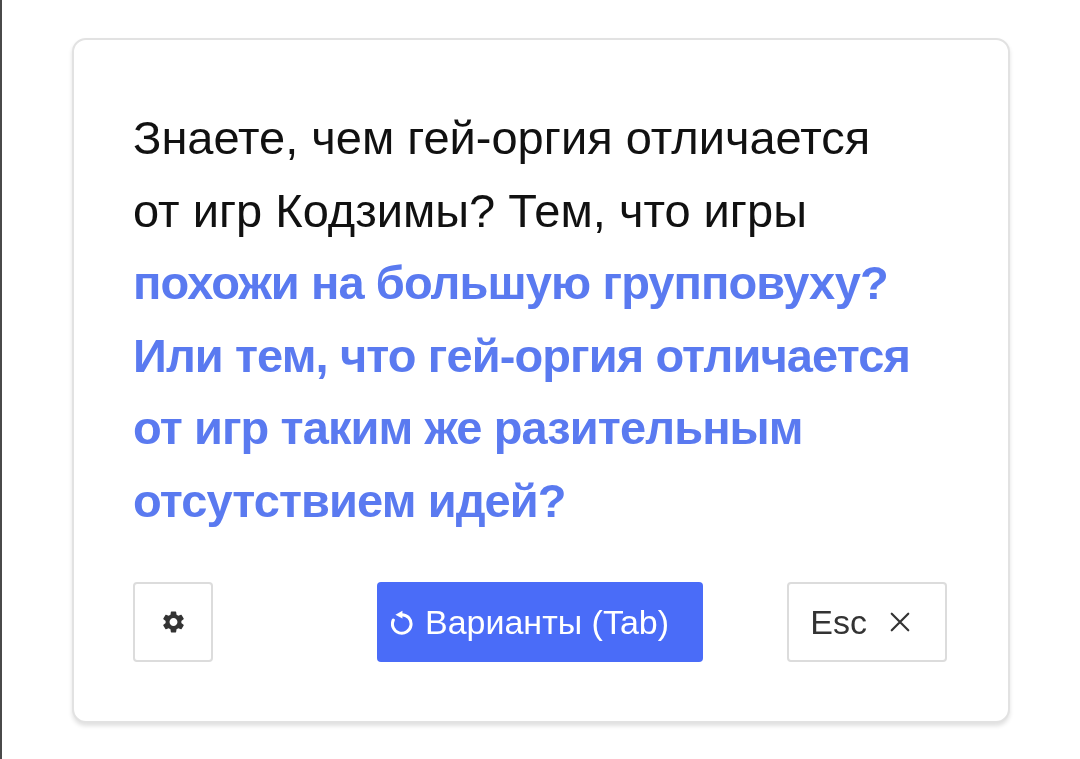 This screenshot has width=1080, height=759. I want to click on settings-button, so click(173, 622).